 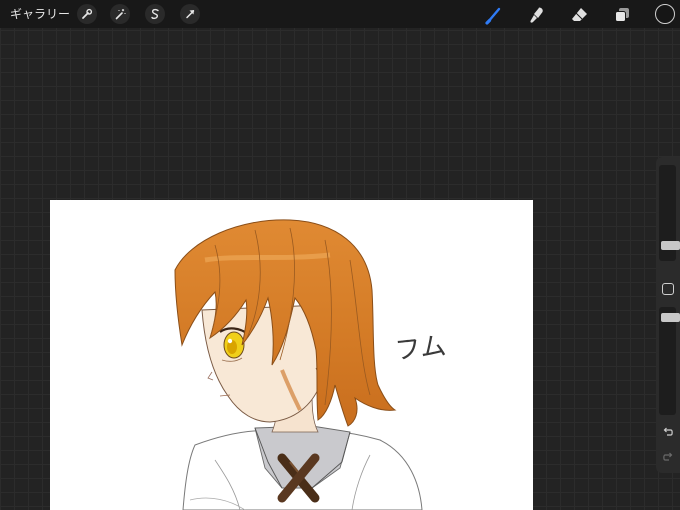 What do you see at coordinates (40, 14) in the screenshot?
I see `gallery-button: ギャラリー` at bounding box center [40, 14].